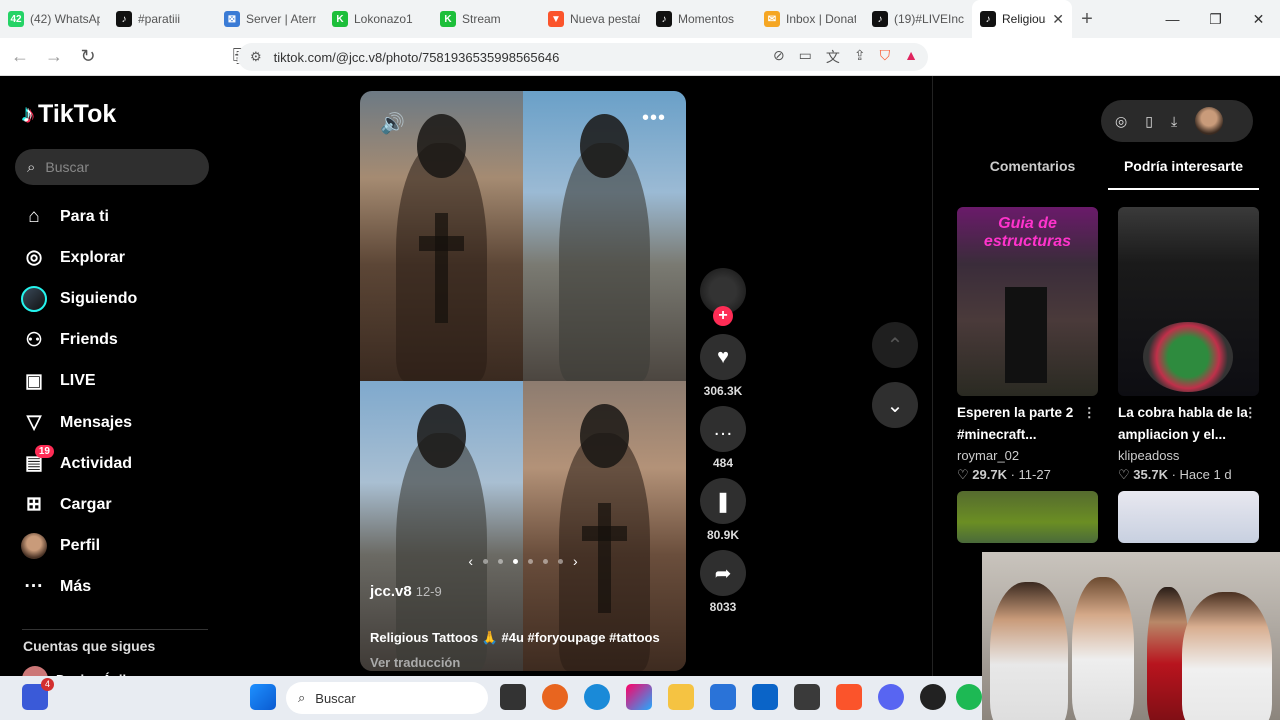  What do you see at coordinates (1027, 424) in the screenshot?
I see `video-title: Esperen la parte 2 #minecraft... ⋮` at bounding box center [1027, 424].